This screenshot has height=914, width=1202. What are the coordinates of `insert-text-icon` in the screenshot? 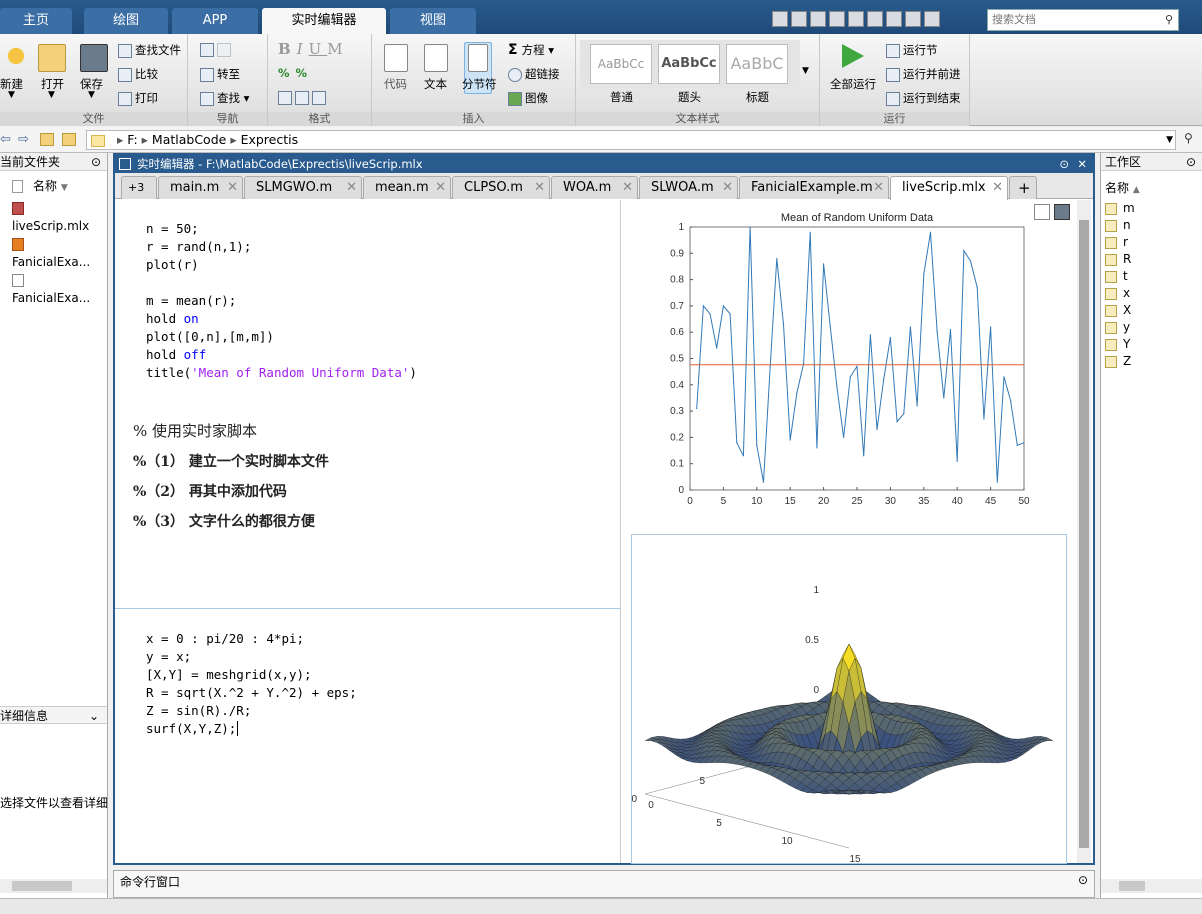 It's located at (436, 58).